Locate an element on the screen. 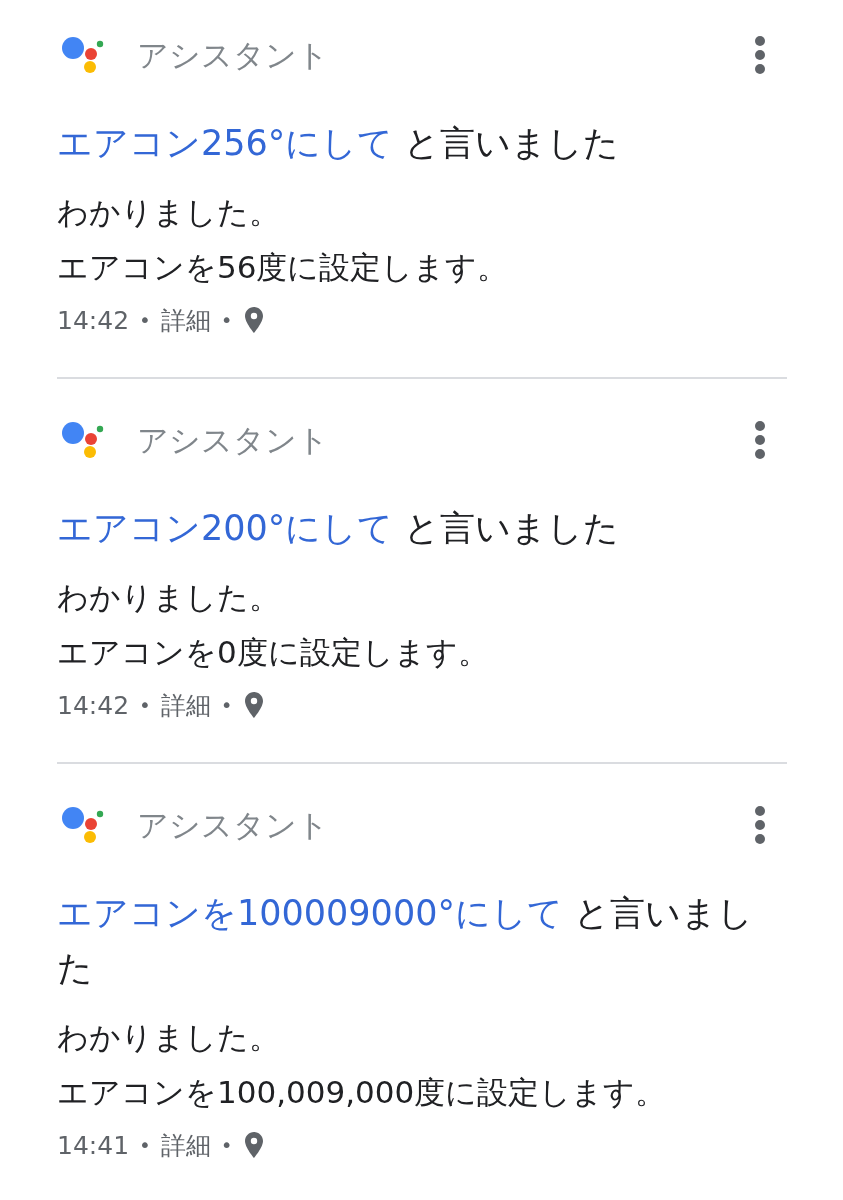 The image size is (843, 1200). query-sentence: エアコン200°にして と言いました is located at coordinates (339, 528).